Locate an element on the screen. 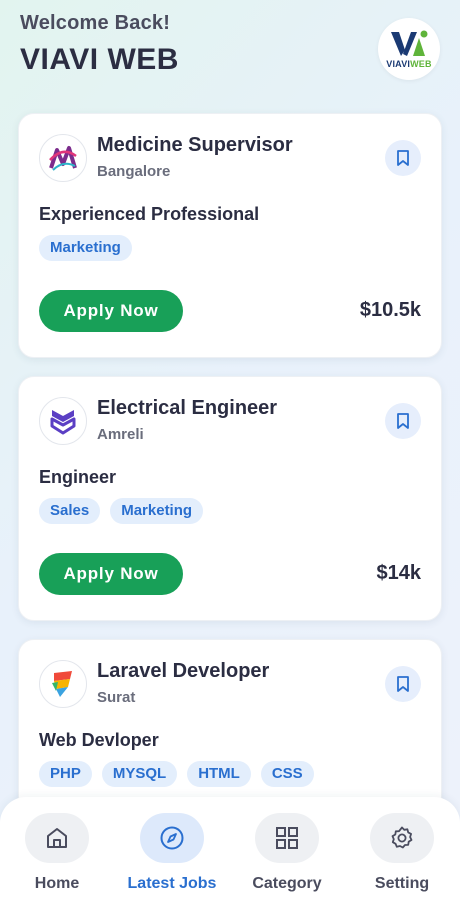 The width and height of the screenshot is (460, 900). job-title: Electrical Engineer is located at coordinates (187, 408).